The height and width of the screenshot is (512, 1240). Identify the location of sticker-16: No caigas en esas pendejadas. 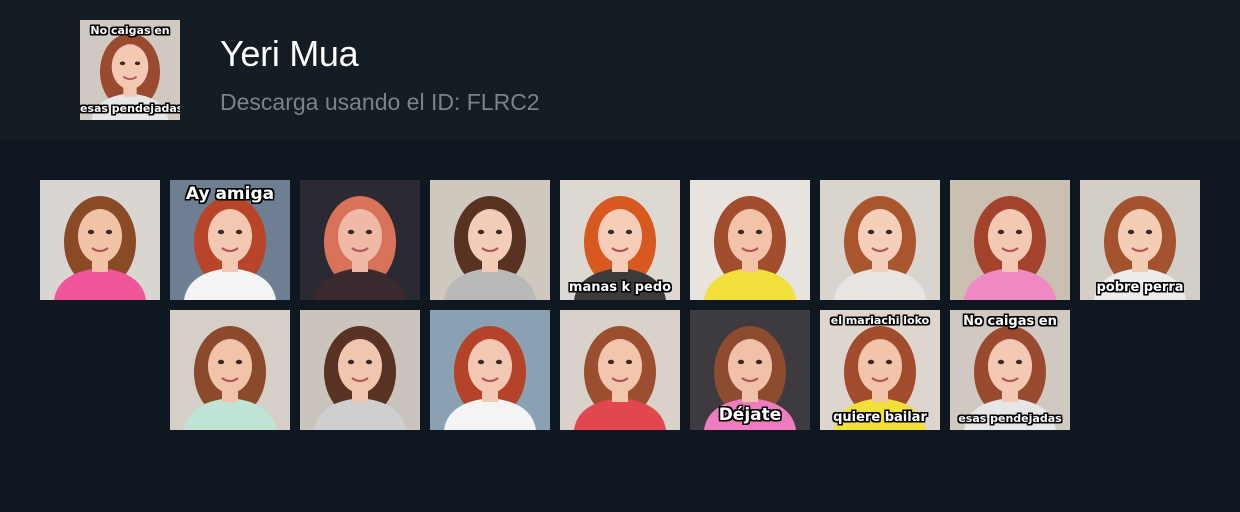
(1010, 370).